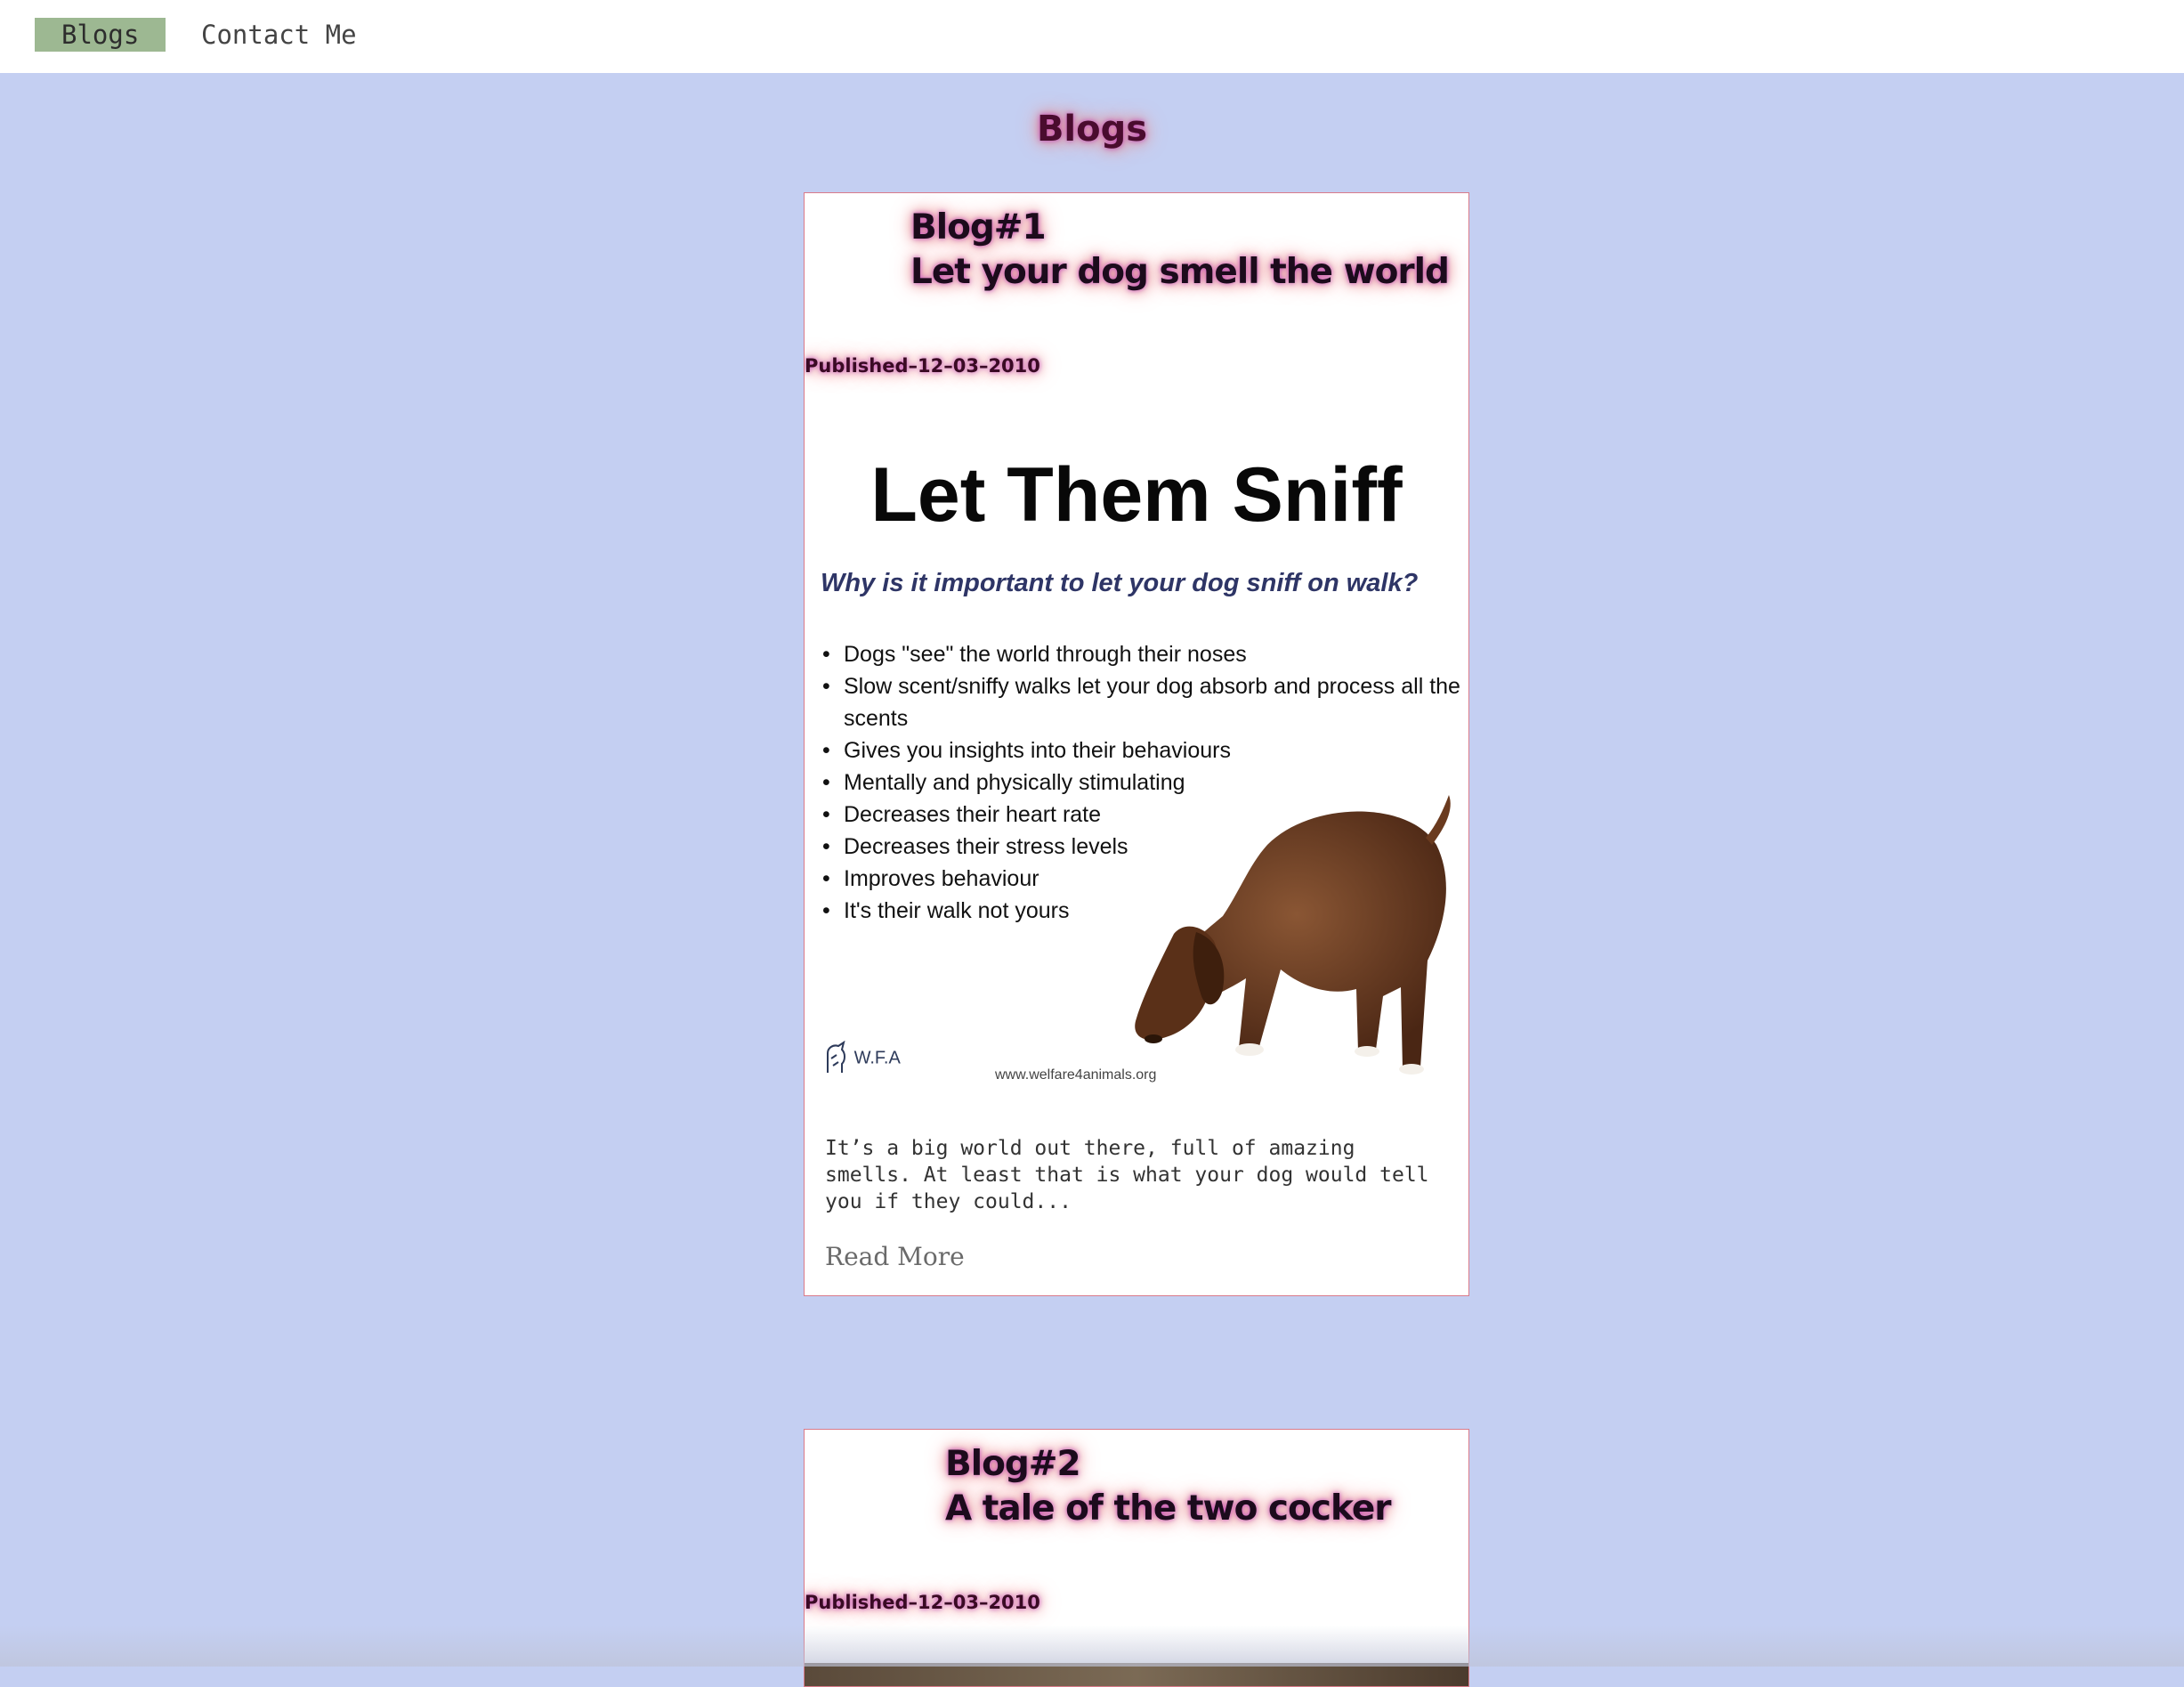 The image size is (2184, 1687). What do you see at coordinates (877, 1058) in the screenshot?
I see `logo-text: W.F.A` at bounding box center [877, 1058].